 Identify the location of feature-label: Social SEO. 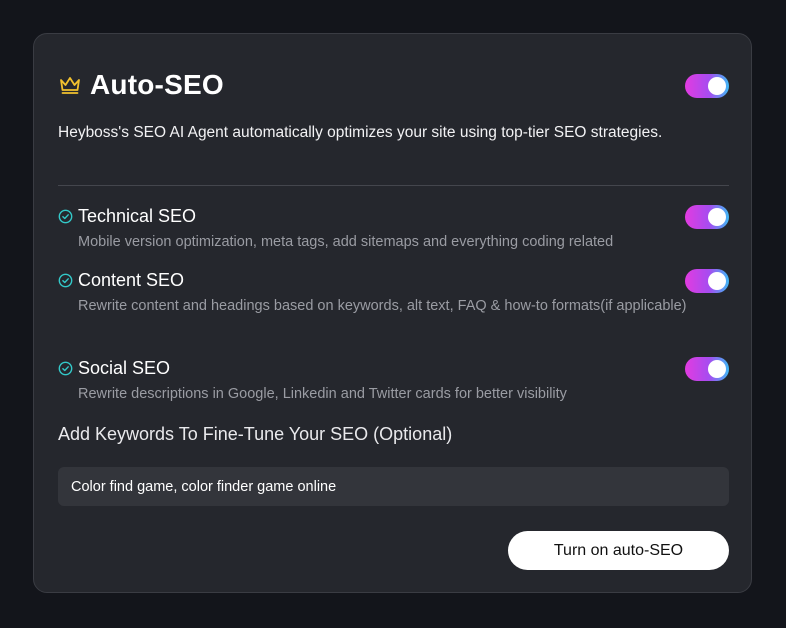
(124, 367).